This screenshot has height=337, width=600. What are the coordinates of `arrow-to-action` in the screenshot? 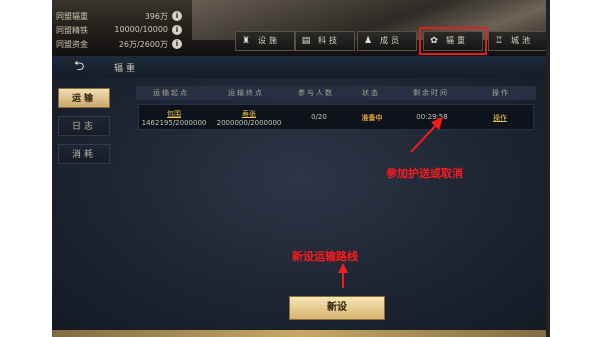 It's located at (424, 137).